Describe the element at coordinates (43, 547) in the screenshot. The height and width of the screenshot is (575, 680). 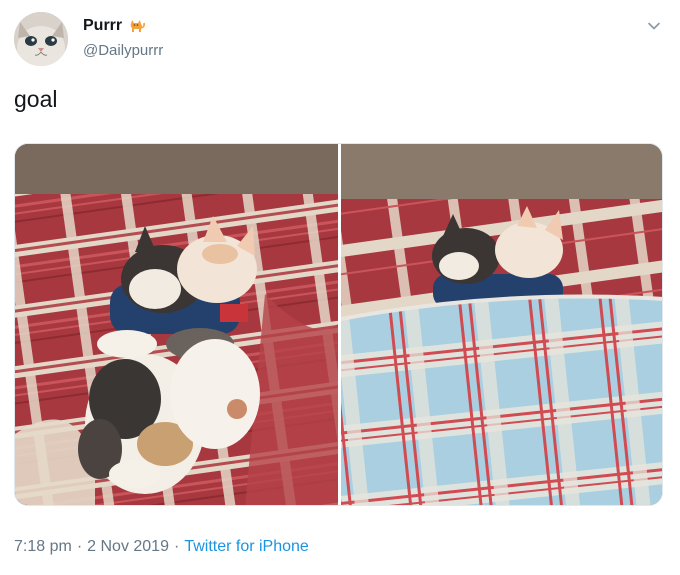
I see `tweet-time: 7:18 pm` at that location.